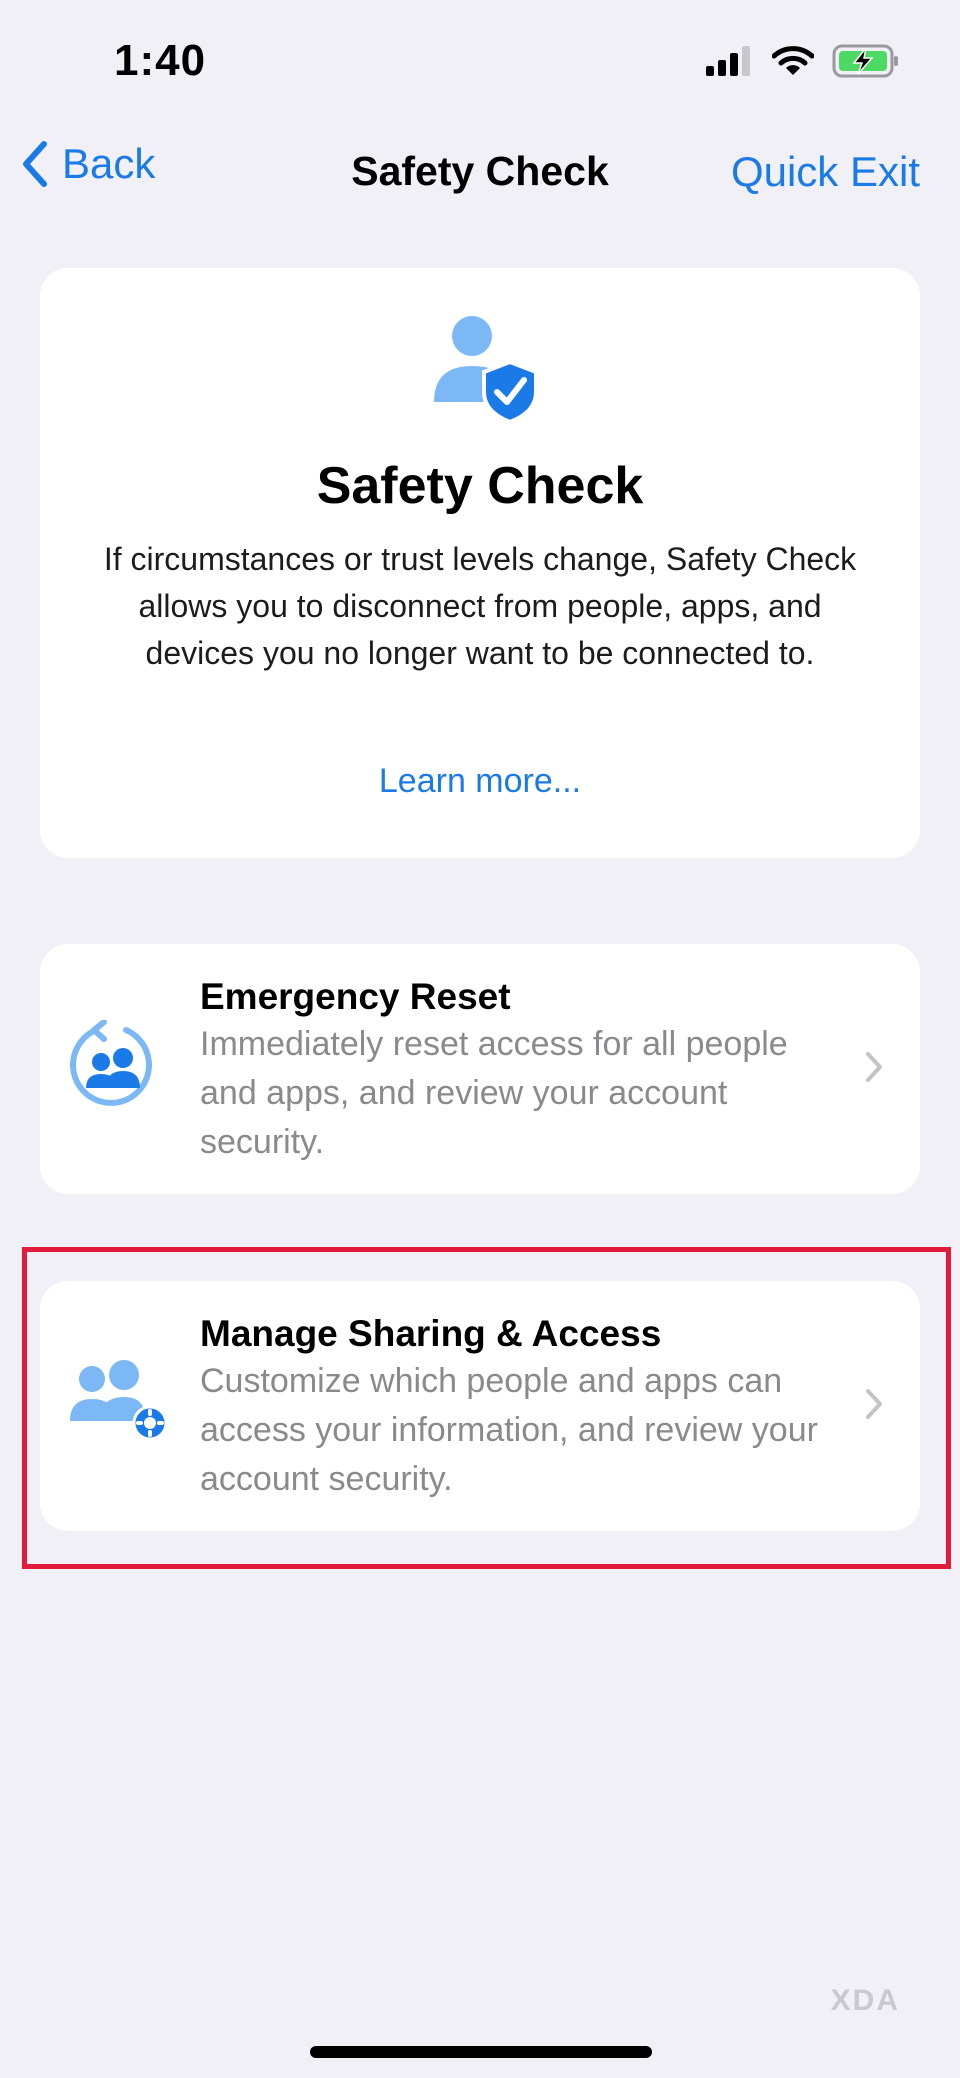  Describe the element at coordinates (431, 1333) in the screenshot. I see `manage-sharing-access-title: Manage Sharing & Access` at that location.